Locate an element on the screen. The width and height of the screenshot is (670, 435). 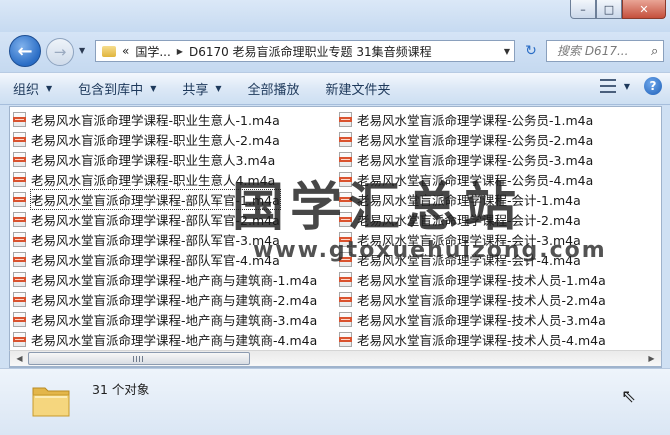
file-name: 老易风水堂盲派命理学课程-会计-1.m4a is located at coordinates (469, 200).